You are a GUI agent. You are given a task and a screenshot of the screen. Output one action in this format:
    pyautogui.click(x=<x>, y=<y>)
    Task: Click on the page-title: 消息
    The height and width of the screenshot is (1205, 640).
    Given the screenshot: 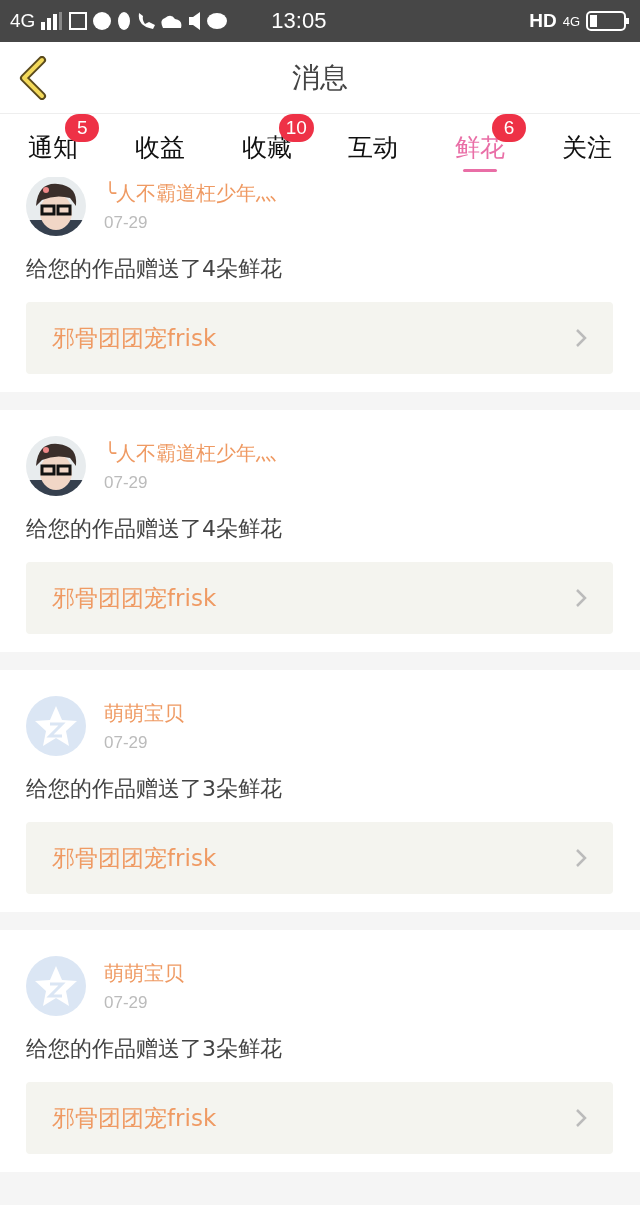 What is the action you would take?
    pyautogui.click(x=320, y=77)
    